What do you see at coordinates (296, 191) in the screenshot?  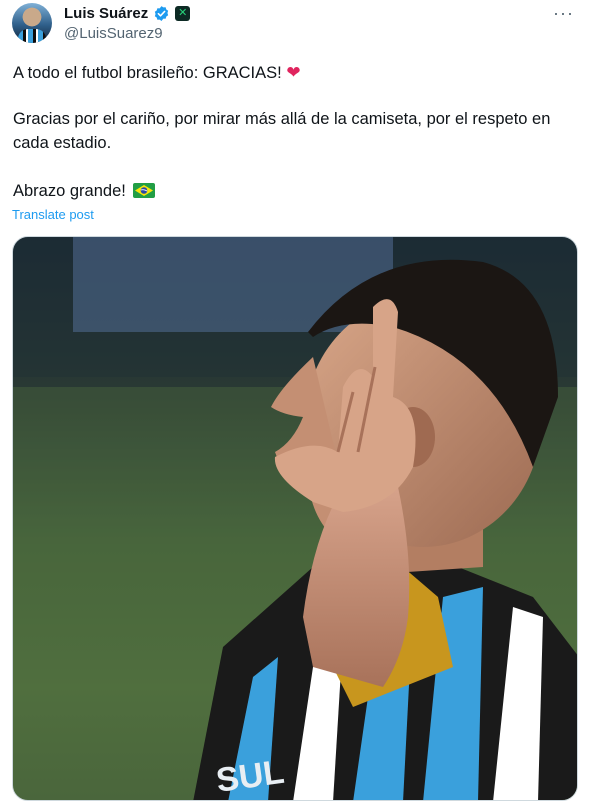 I see `post-paragraph-3: Abrazo grande!` at bounding box center [296, 191].